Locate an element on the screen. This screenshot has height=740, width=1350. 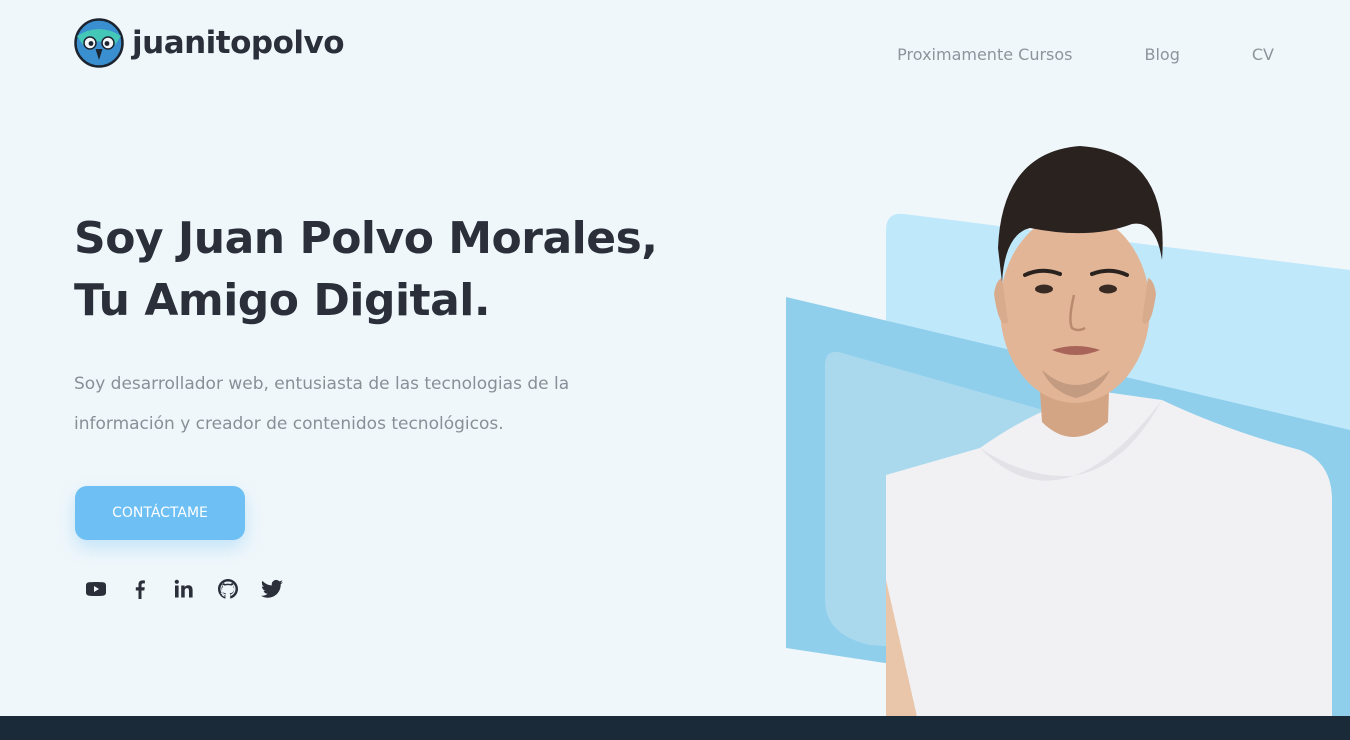
twitter-link is located at coordinates (272, 589).